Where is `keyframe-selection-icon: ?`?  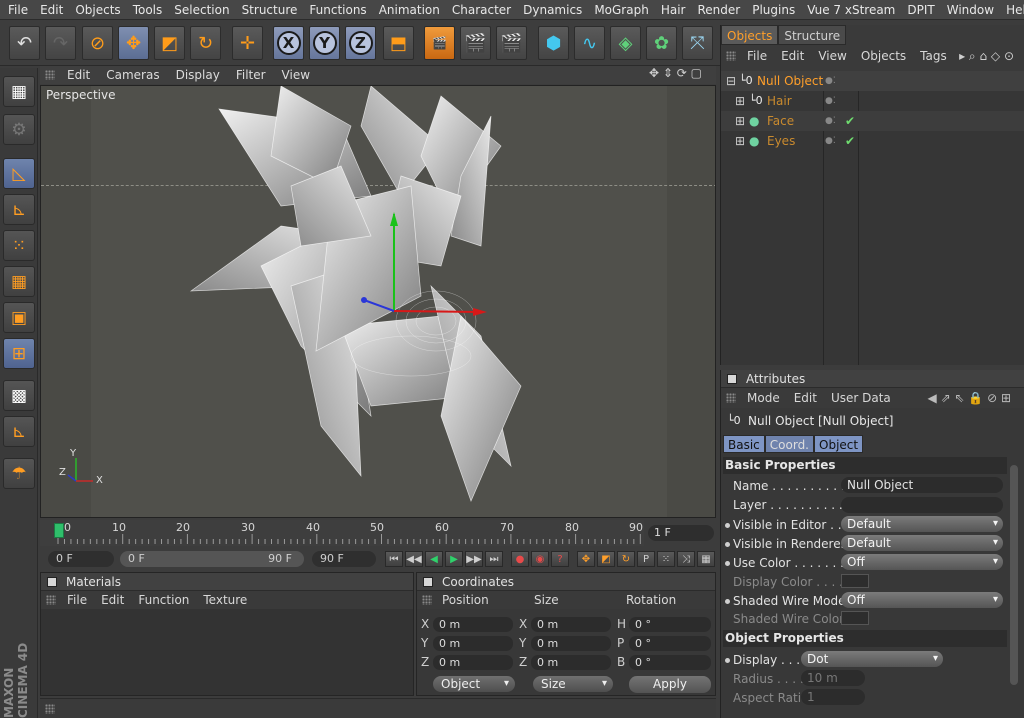
keyframe-selection-icon: ? is located at coordinates (560, 559).